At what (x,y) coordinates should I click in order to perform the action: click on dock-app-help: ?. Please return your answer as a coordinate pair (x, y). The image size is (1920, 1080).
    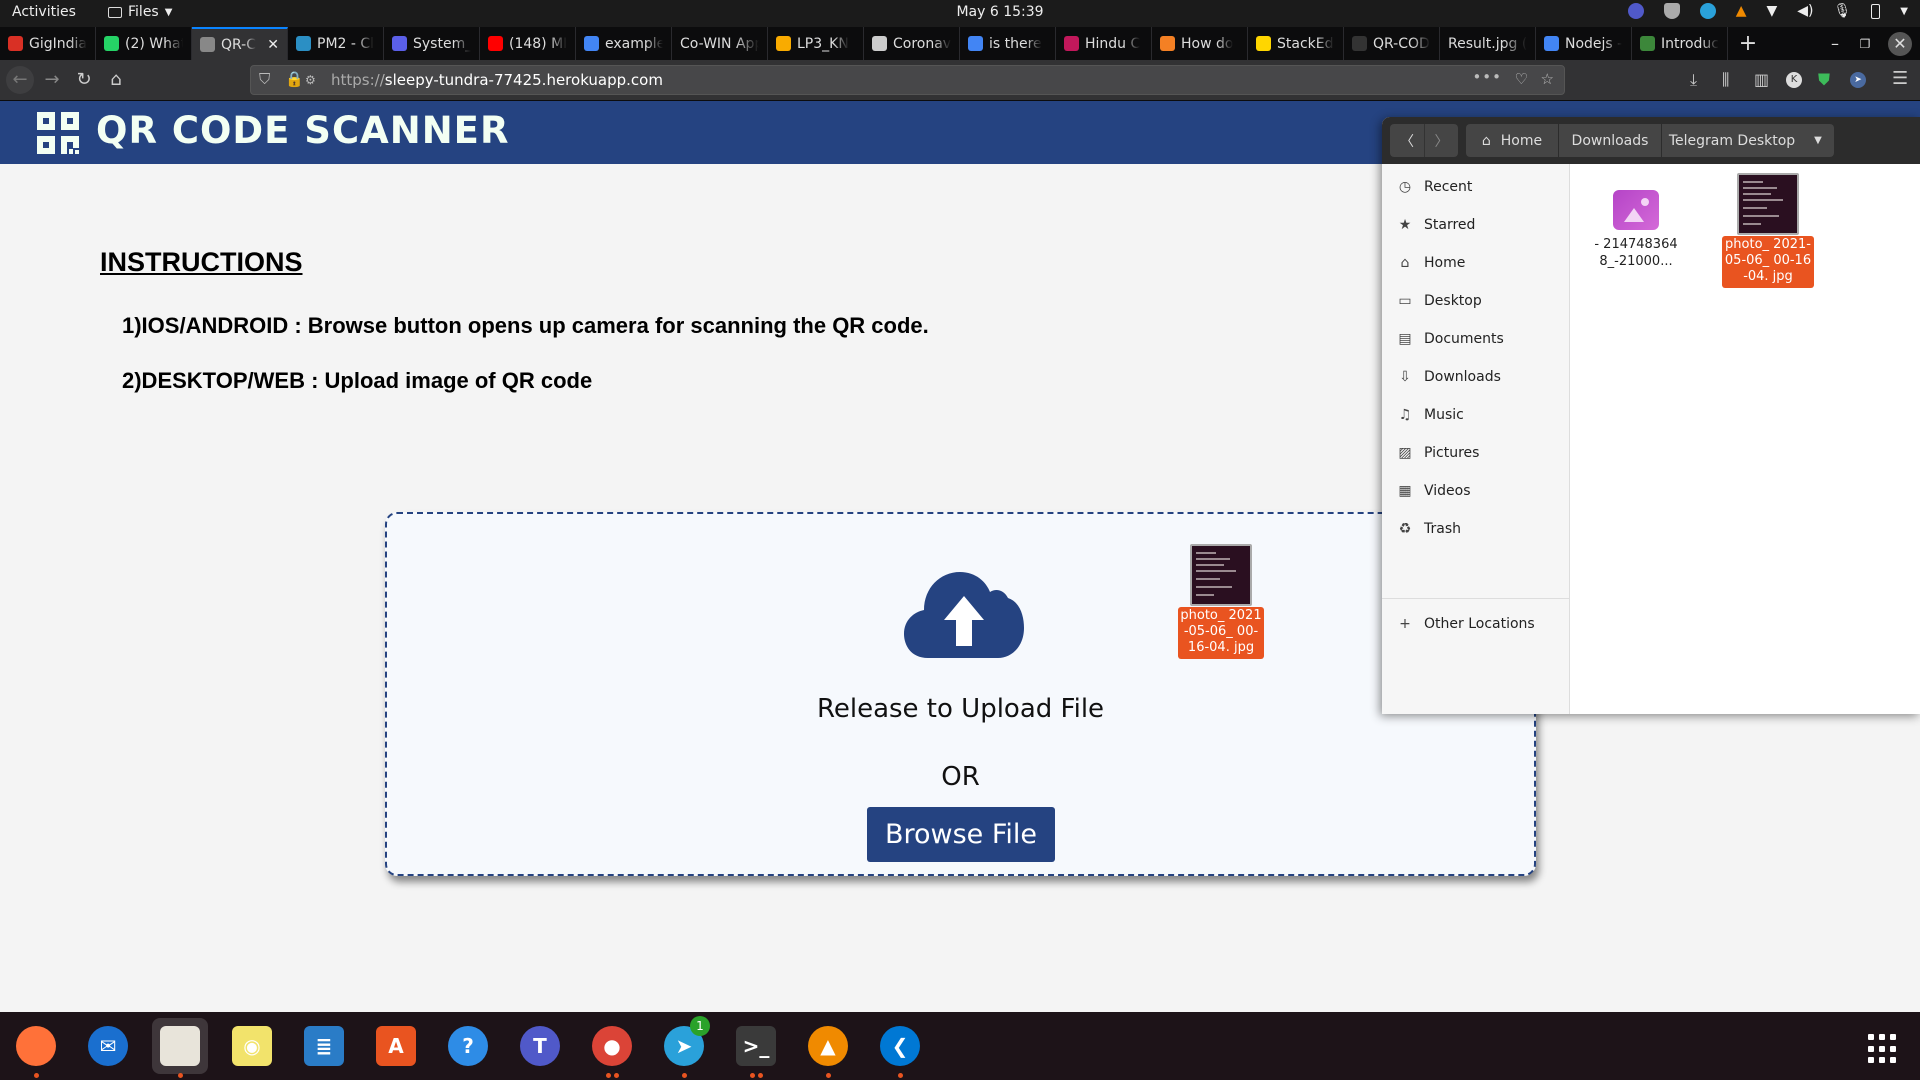
    Looking at the image, I should click on (468, 1046).